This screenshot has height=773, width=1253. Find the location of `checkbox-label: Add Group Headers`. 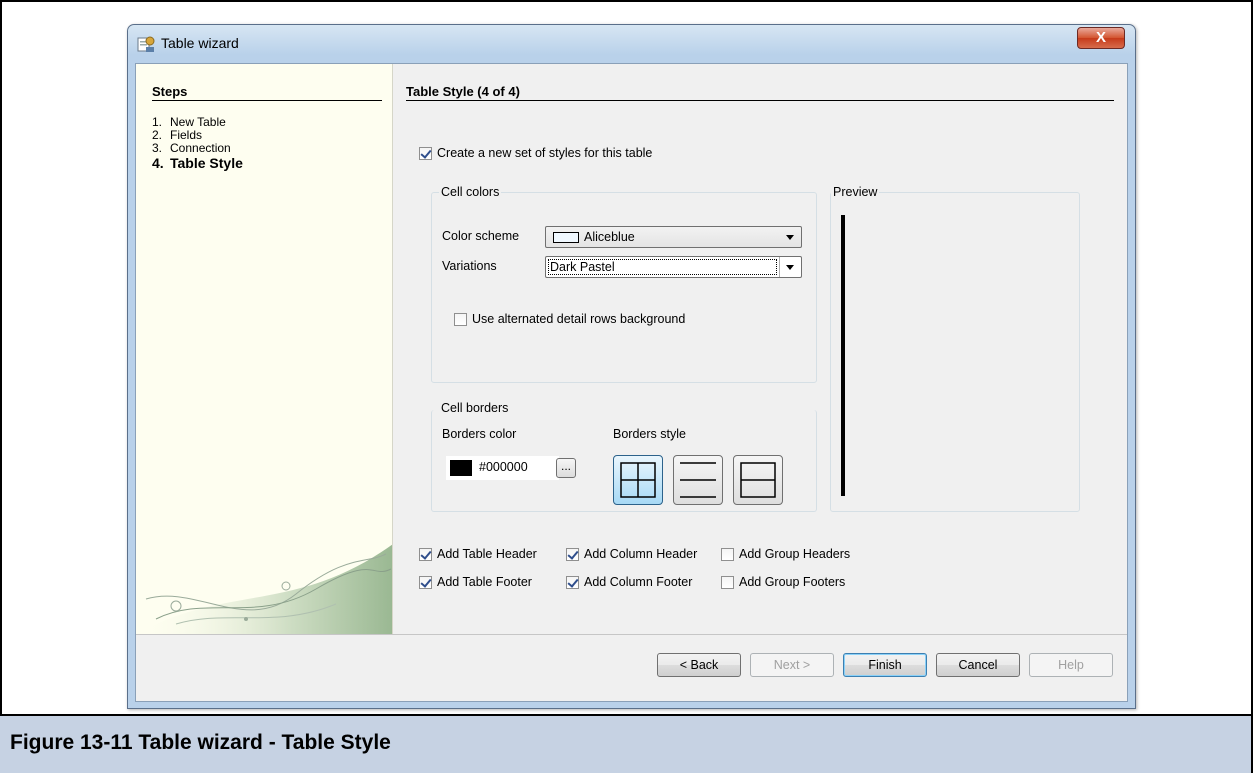

checkbox-label: Add Group Headers is located at coordinates (795, 554).